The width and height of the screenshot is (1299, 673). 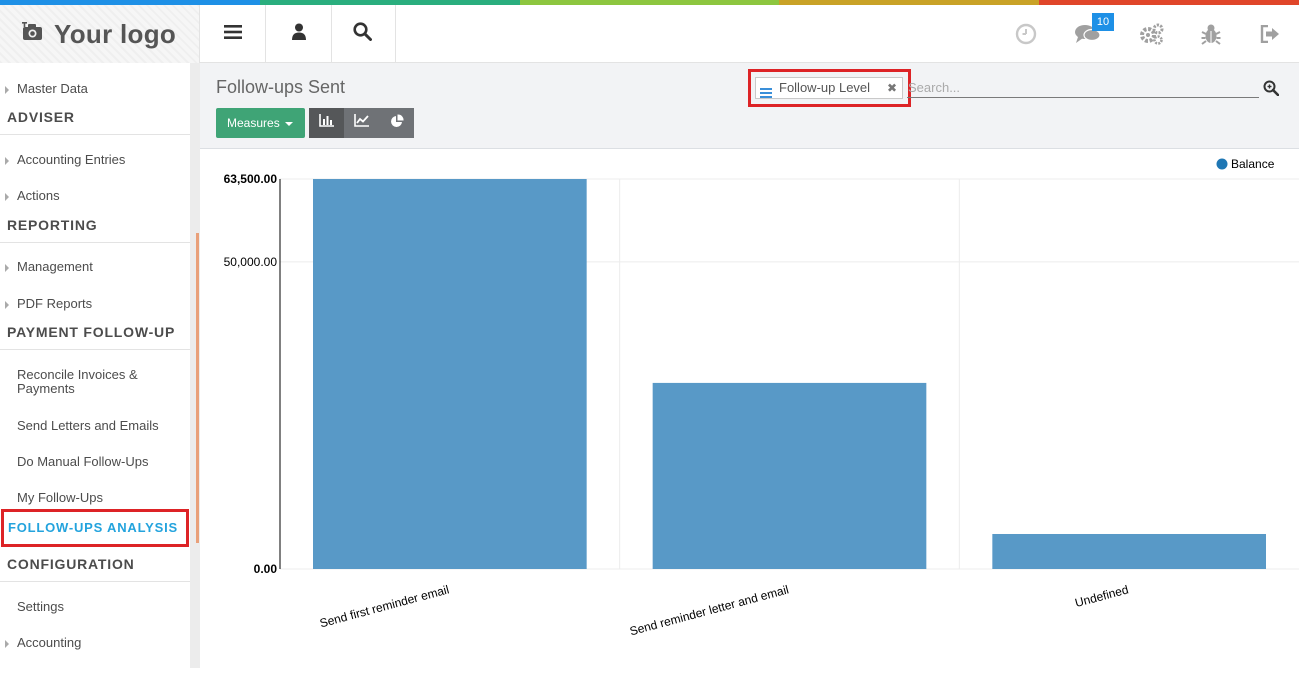 What do you see at coordinates (1026, 34) in the screenshot?
I see `clock-icon` at bounding box center [1026, 34].